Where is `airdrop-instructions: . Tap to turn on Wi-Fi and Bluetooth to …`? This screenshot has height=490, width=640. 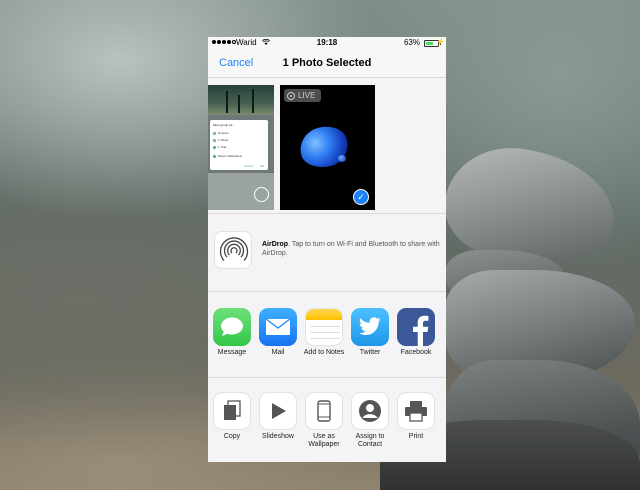
airdrop-instructions: . Tap to turn on Wi-Fi and Bluetooth to … is located at coordinates (351, 249).